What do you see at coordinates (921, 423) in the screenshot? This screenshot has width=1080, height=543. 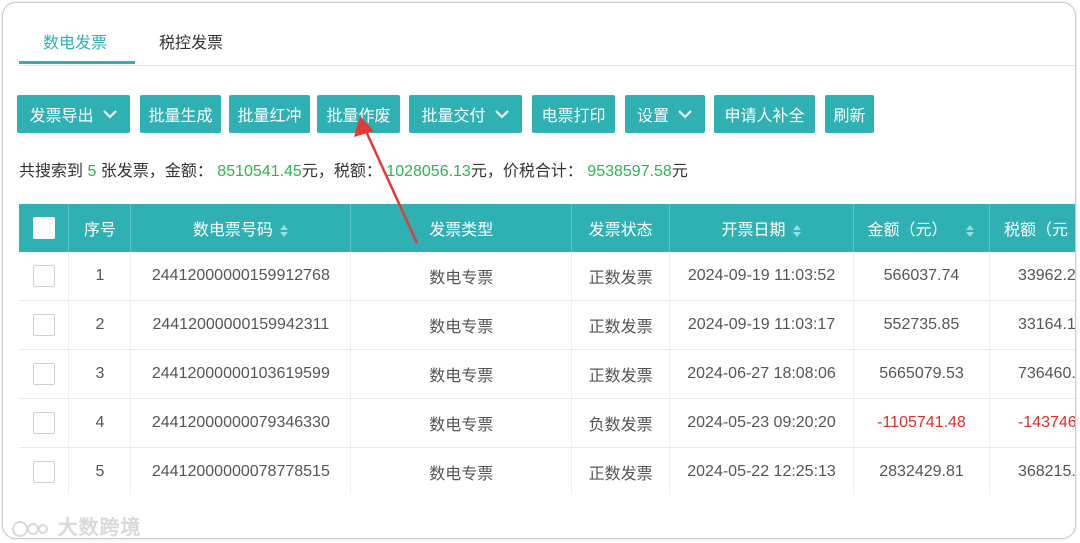 I see `cell-amount: -1105741.48` at bounding box center [921, 423].